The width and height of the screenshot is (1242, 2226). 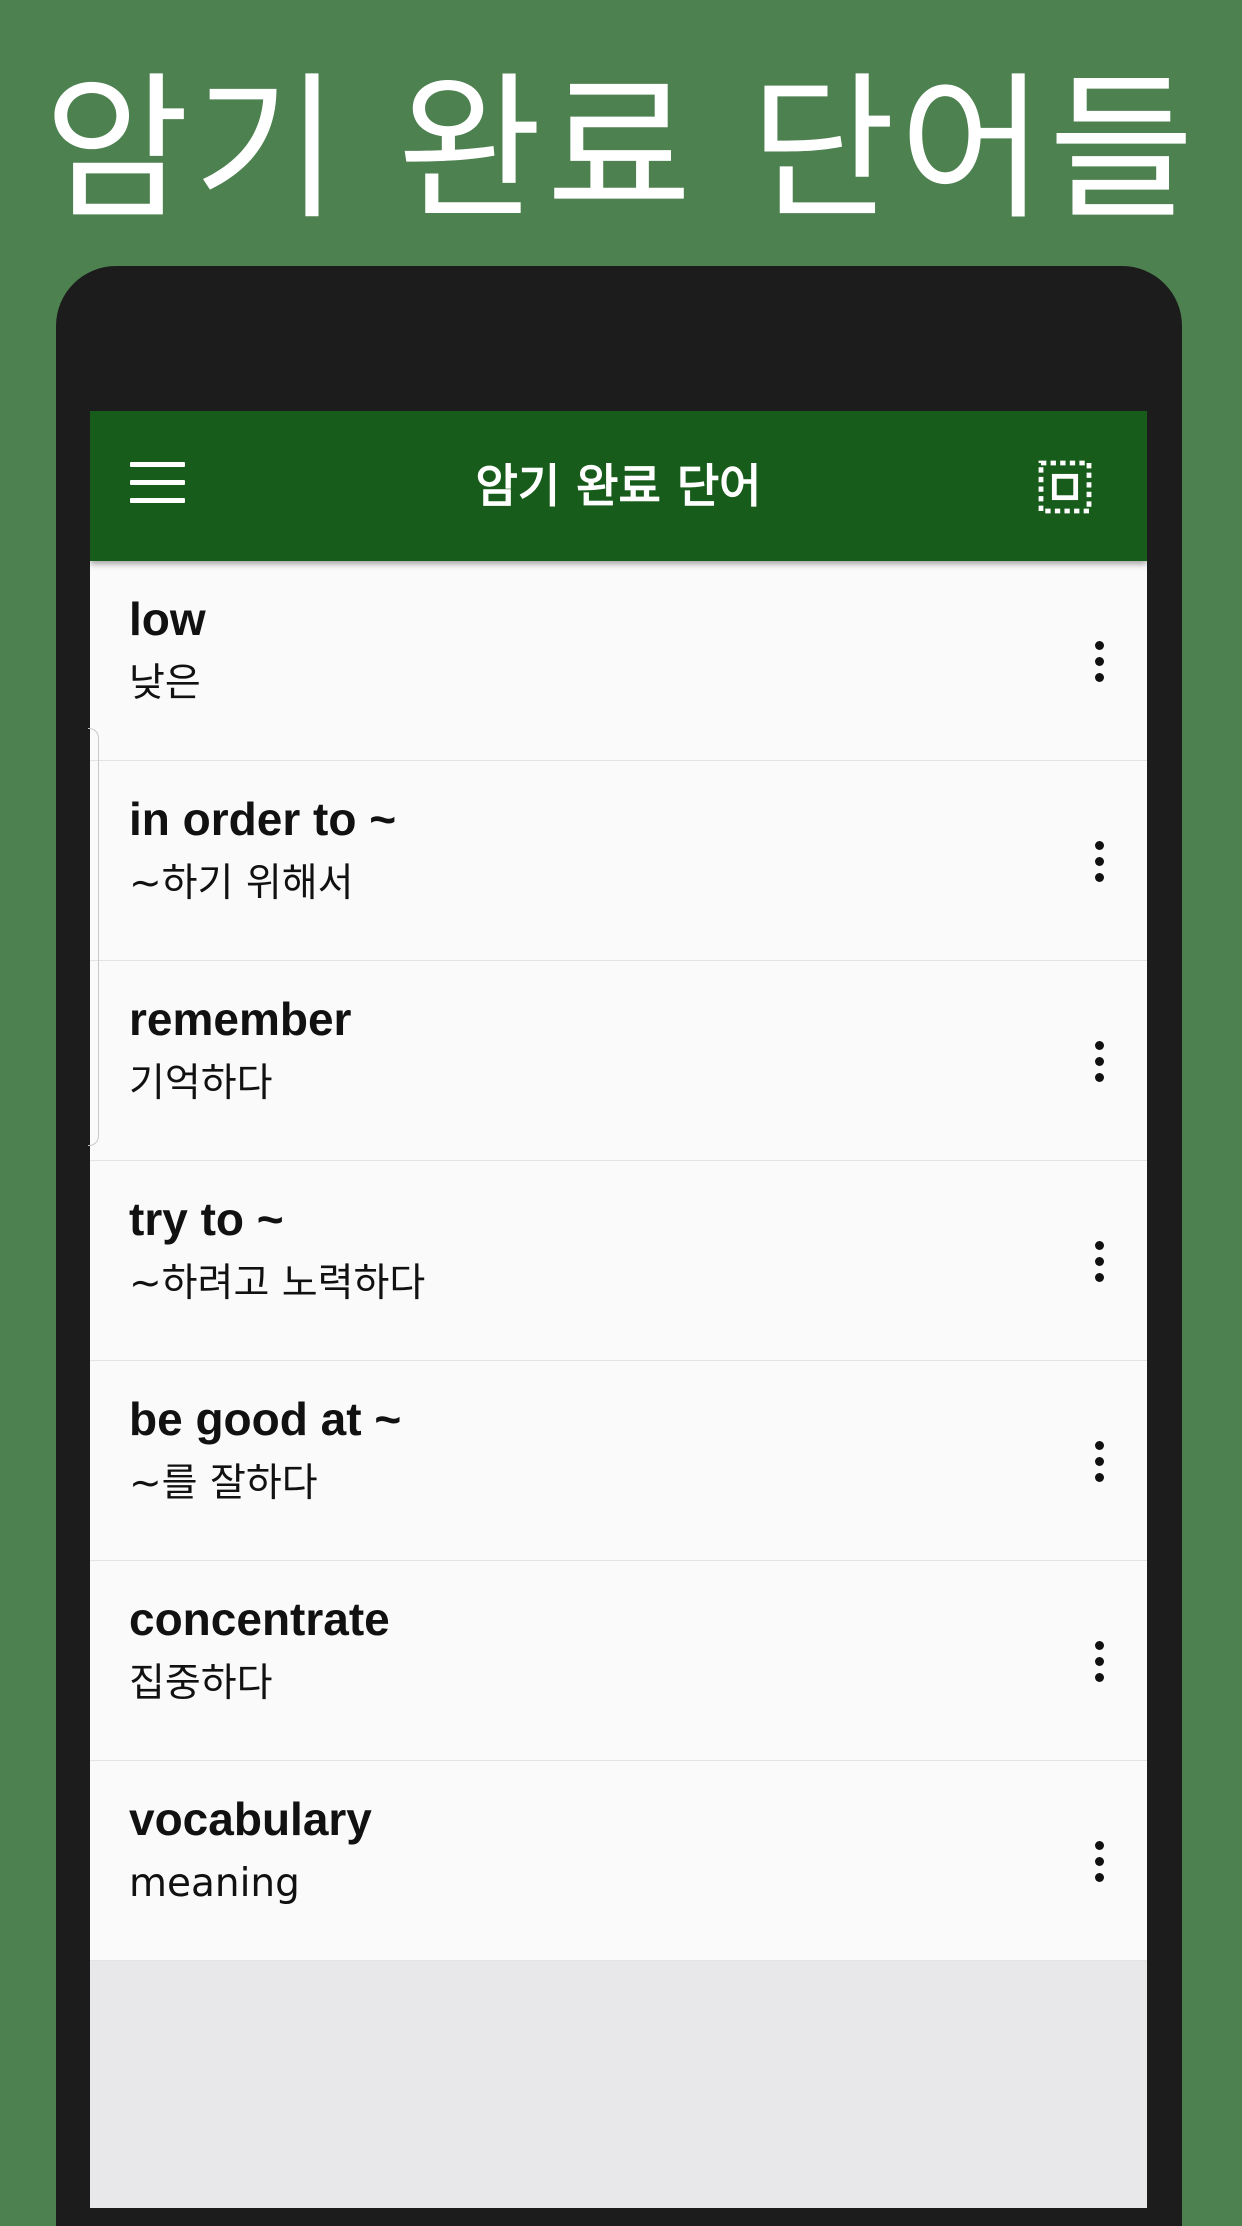 What do you see at coordinates (167, 619) in the screenshot?
I see `word-text: low` at bounding box center [167, 619].